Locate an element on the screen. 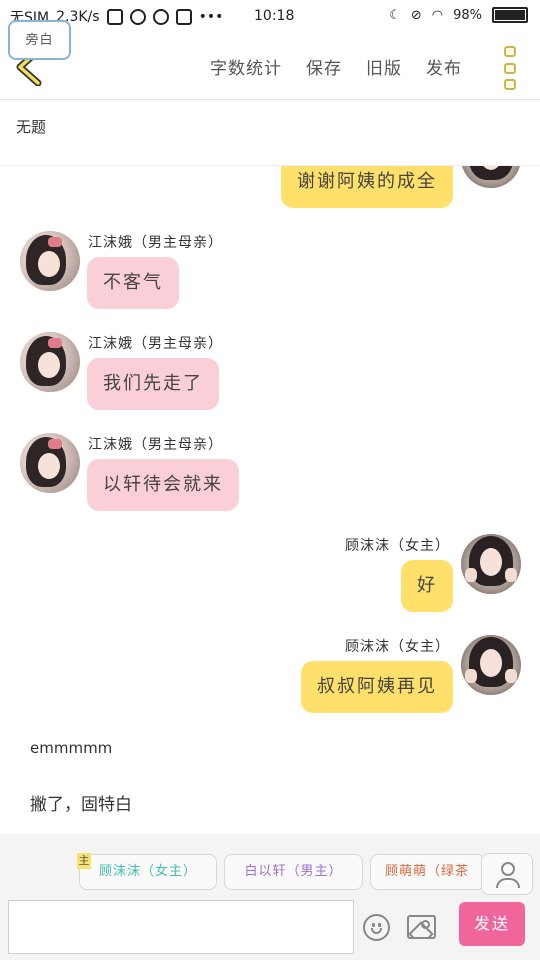  narration-text: emmmmm is located at coordinates (71, 748).